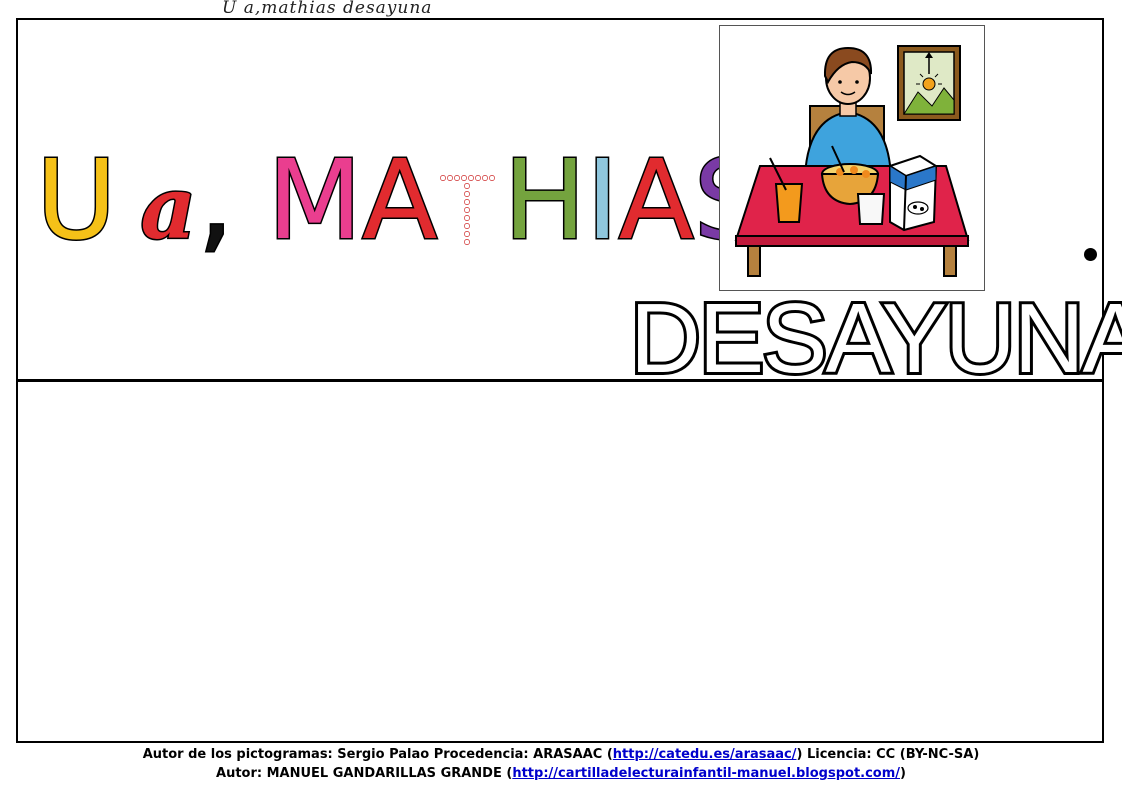  What do you see at coordinates (315, 200) in the screenshot?
I see `letter-m: M` at bounding box center [315, 200].